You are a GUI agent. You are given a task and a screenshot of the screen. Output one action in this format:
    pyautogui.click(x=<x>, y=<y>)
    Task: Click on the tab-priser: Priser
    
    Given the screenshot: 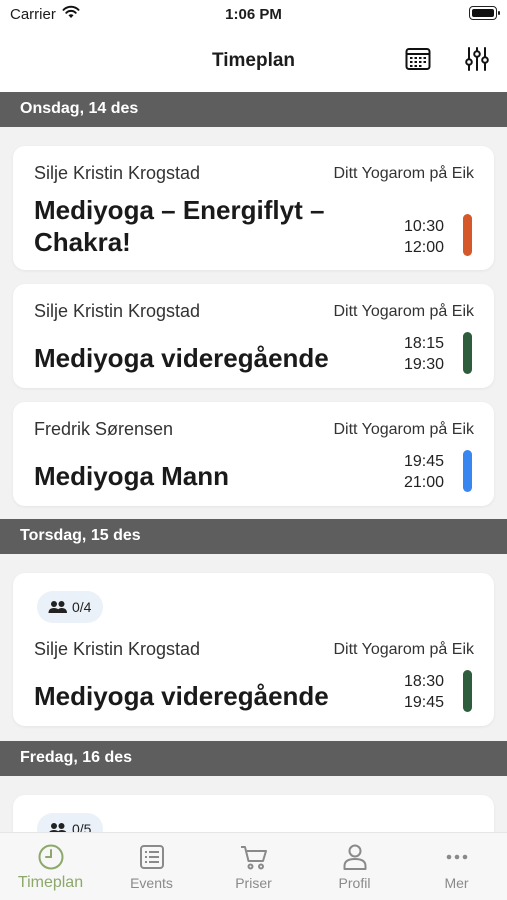 What is the action you would take?
    pyautogui.click(x=253, y=866)
    